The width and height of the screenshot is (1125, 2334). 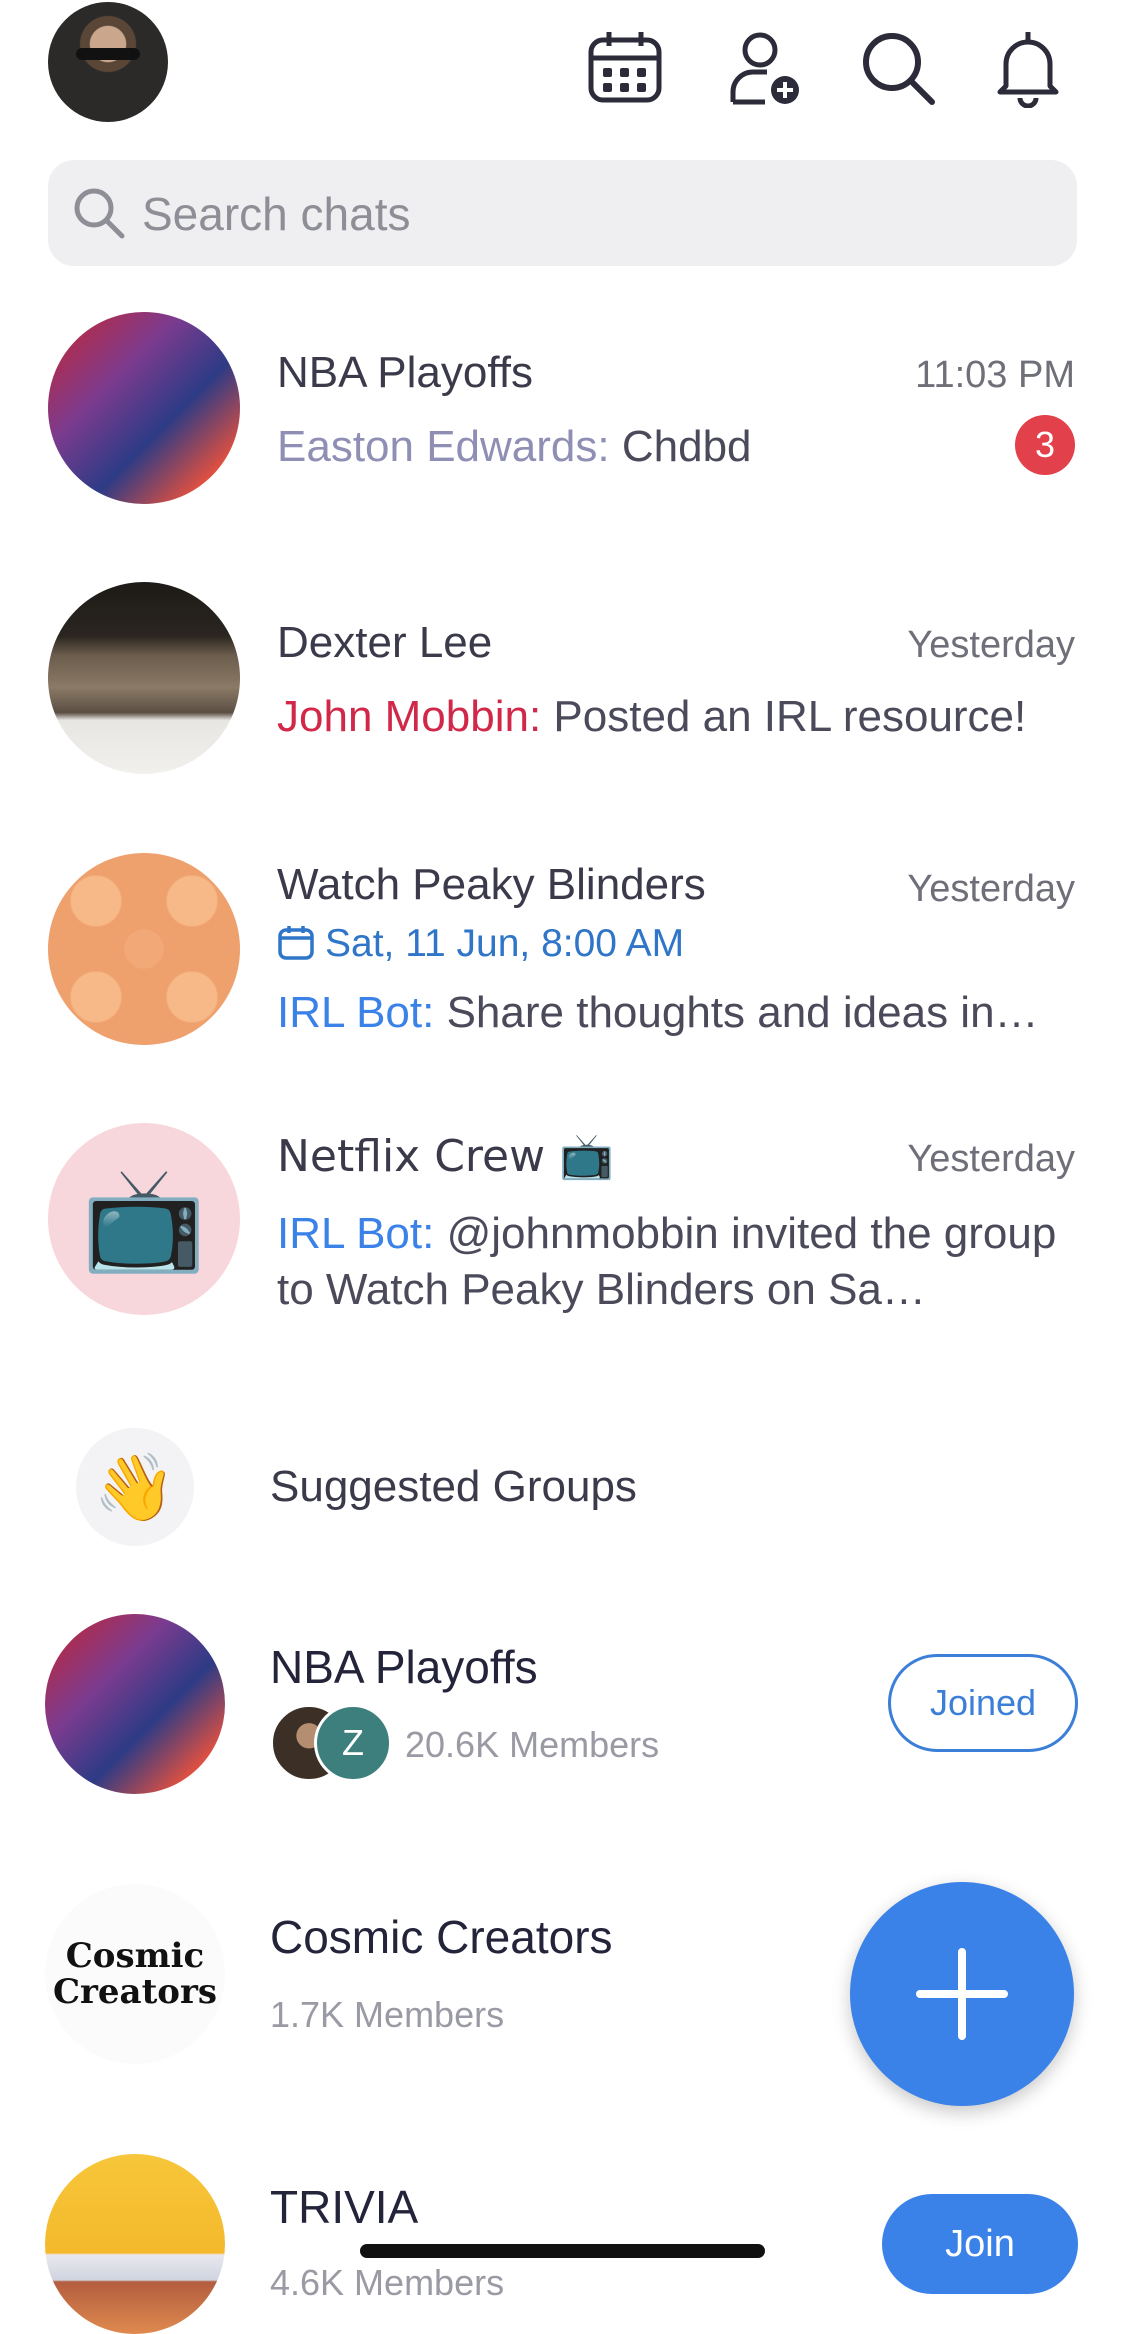 I want to click on group-name: Cosmic Creators, so click(x=441, y=1937).